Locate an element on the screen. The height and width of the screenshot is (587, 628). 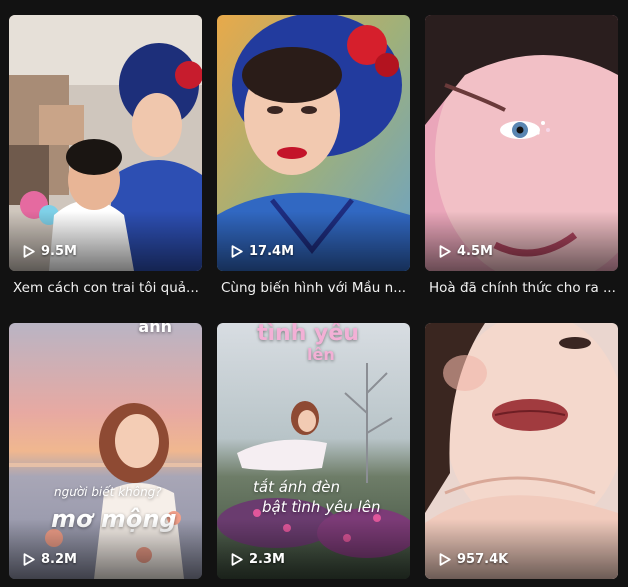
view-count: 17.4M is located at coordinates (262, 251).